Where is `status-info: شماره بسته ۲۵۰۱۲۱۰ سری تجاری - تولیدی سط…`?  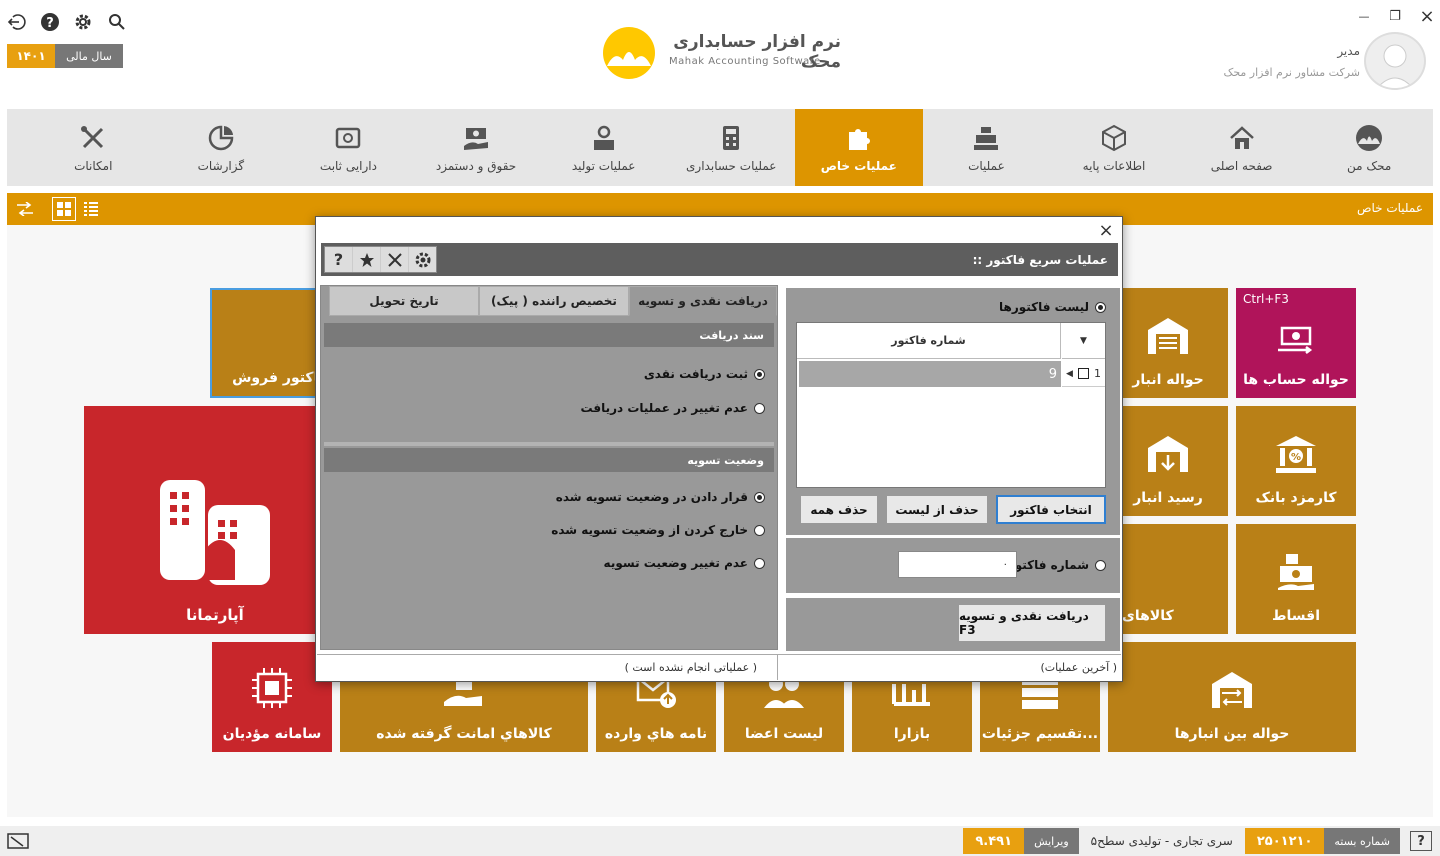 status-info: شماره بسته ۲۵۰۱۲۱۰ سری تجاری - تولیدی سط… is located at coordinates (1181, 841).